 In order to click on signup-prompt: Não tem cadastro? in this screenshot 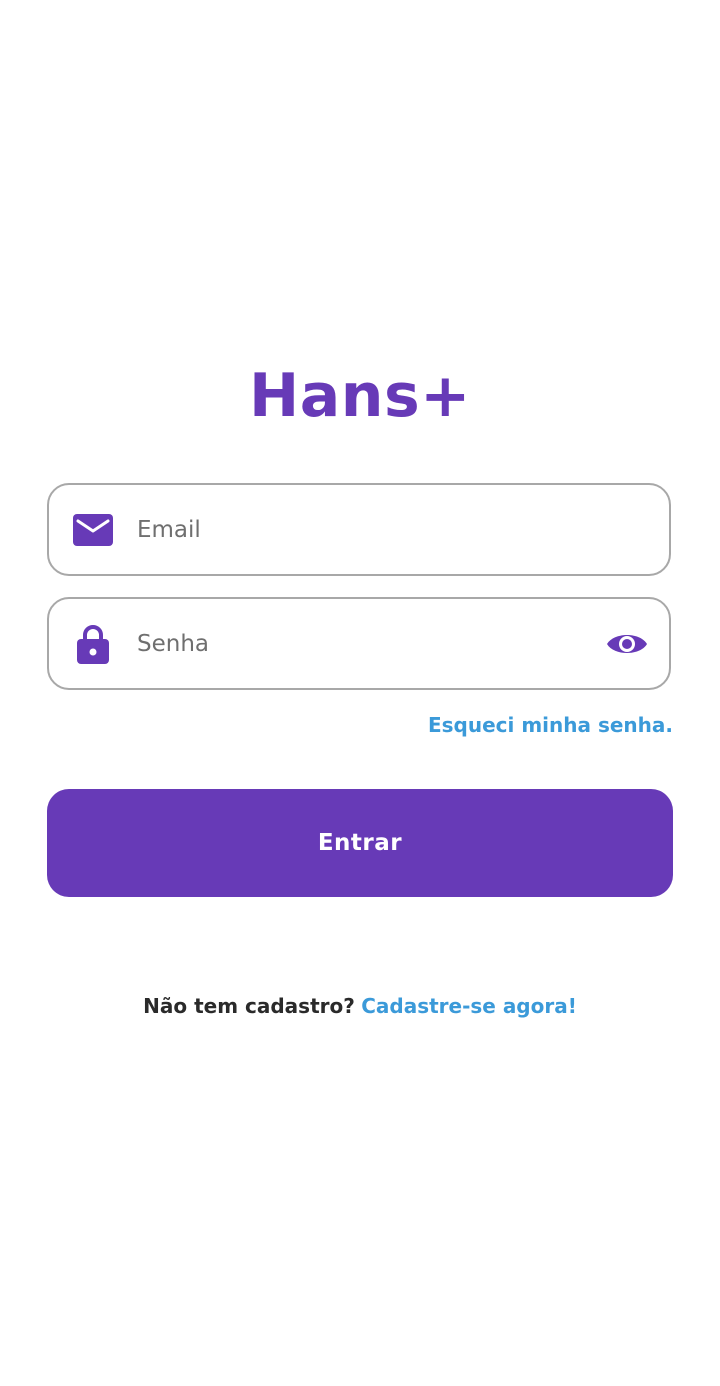, I will do `click(249, 1006)`.